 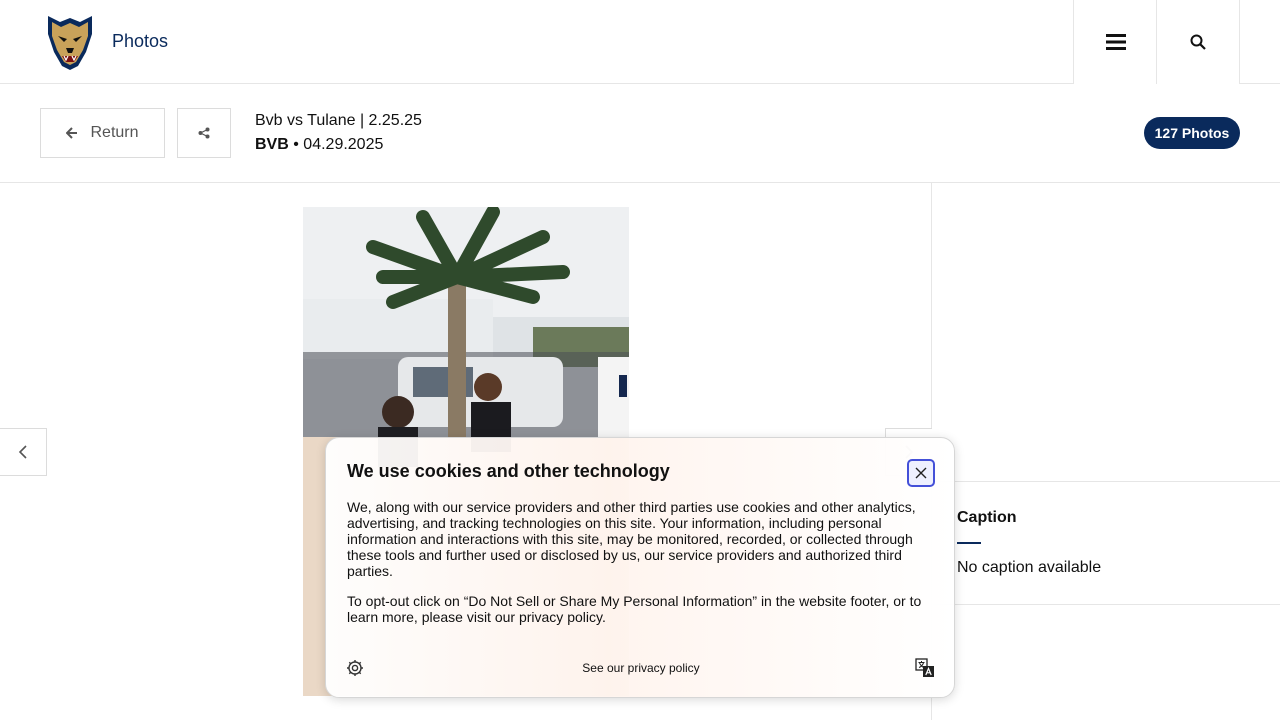 I want to click on caption-heading: Caption, so click(x=987, y=517).